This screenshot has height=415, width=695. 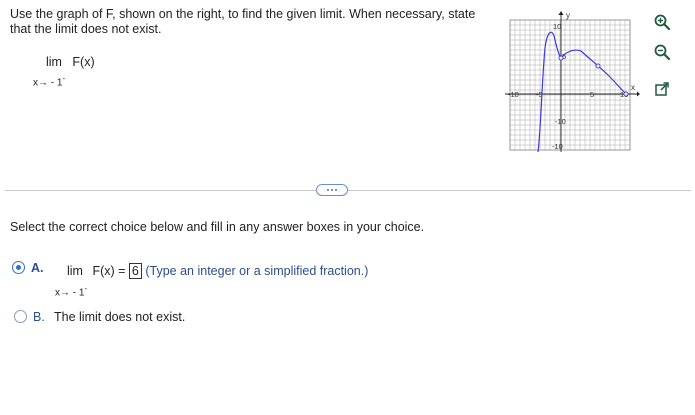 I want to click on x-axis-arrow, so click(x=638, y=94).